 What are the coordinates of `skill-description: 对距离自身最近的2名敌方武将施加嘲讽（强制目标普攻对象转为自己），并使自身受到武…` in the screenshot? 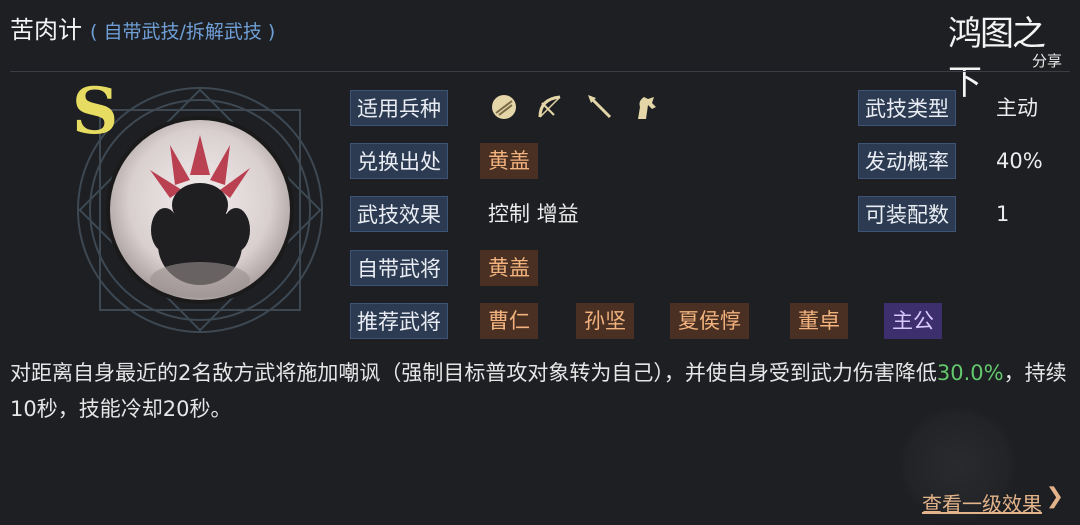 It's located at (540, 391).